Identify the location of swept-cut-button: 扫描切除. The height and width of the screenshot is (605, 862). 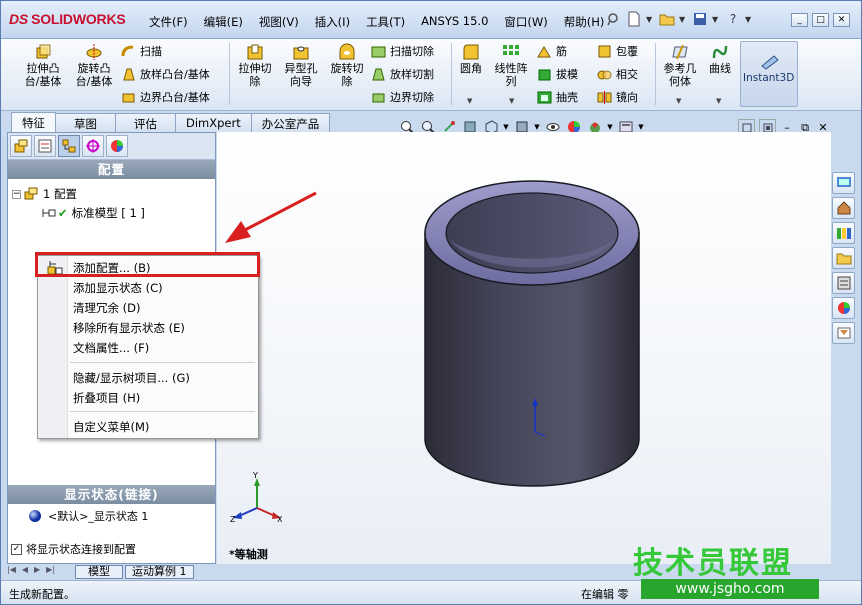
(402, 51).